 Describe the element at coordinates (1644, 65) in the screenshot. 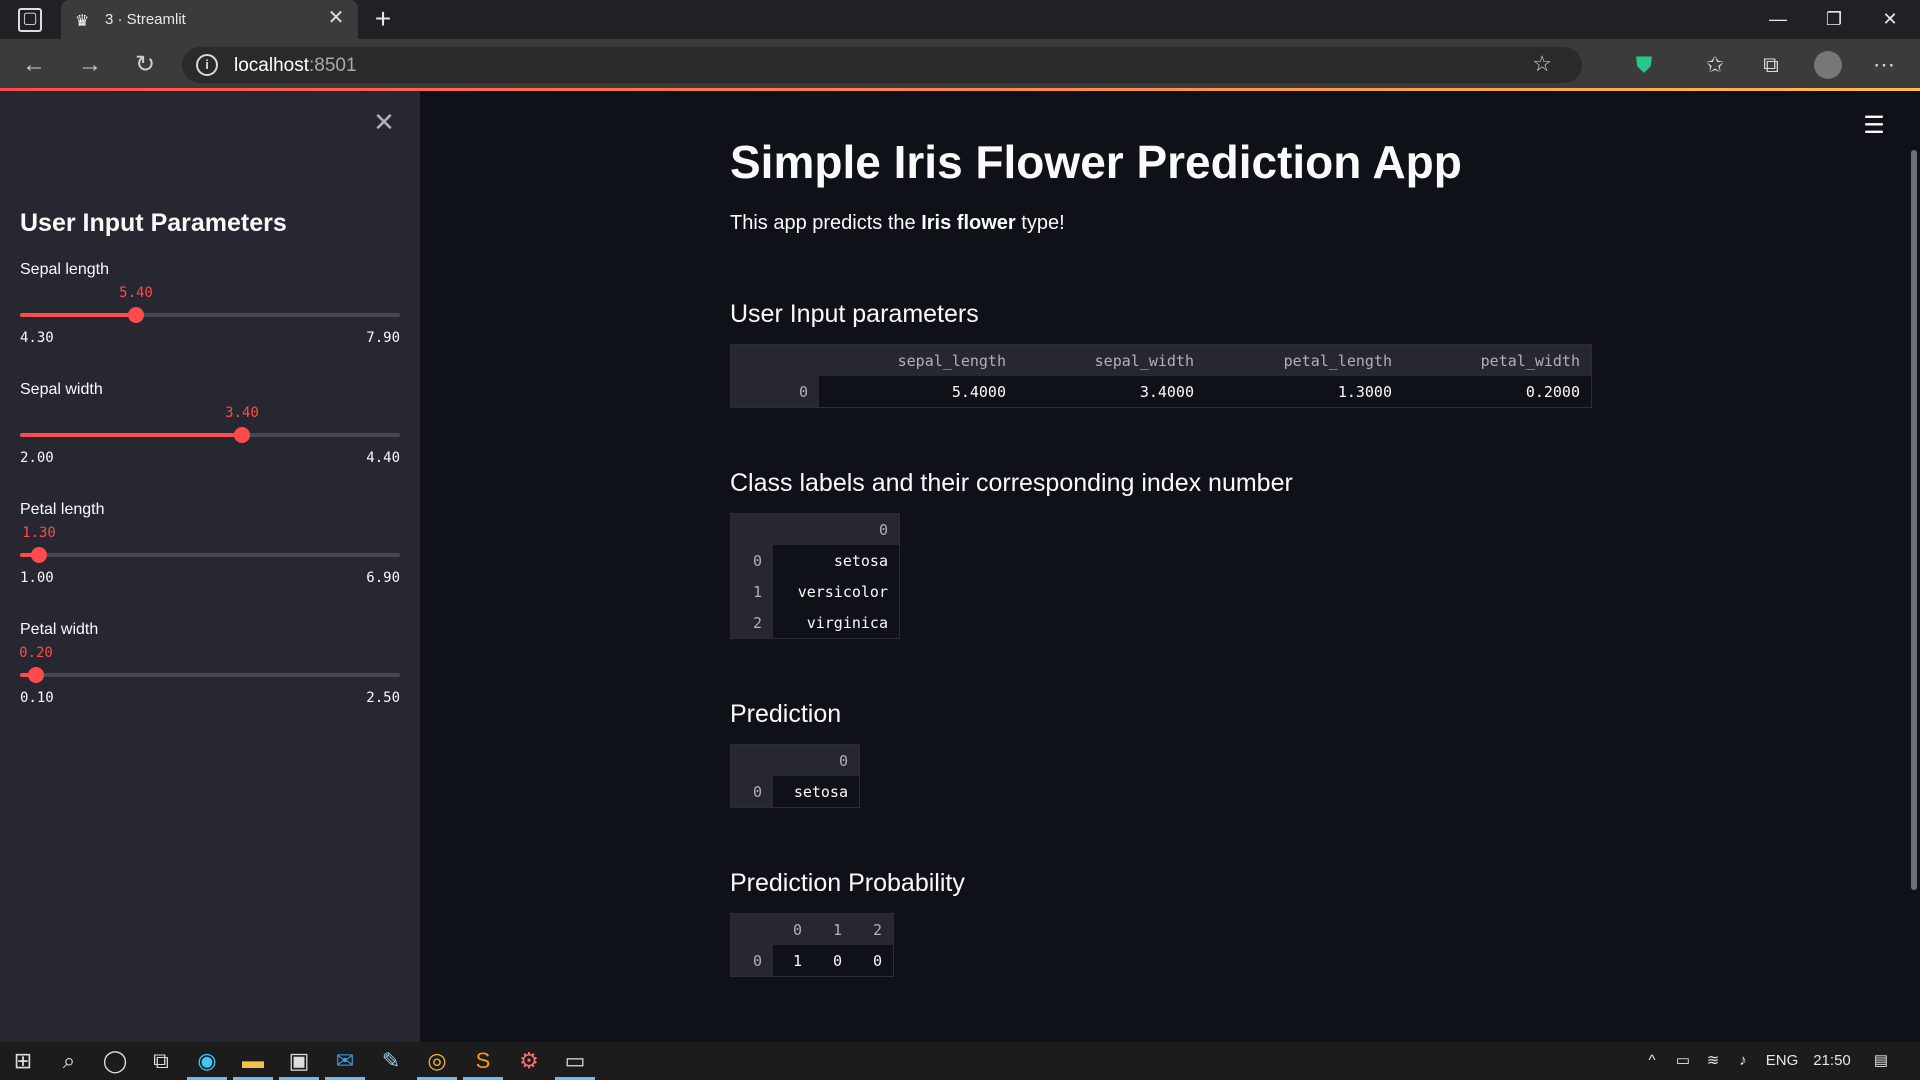

I see `shield-extension-icon: ⛊` at that location.